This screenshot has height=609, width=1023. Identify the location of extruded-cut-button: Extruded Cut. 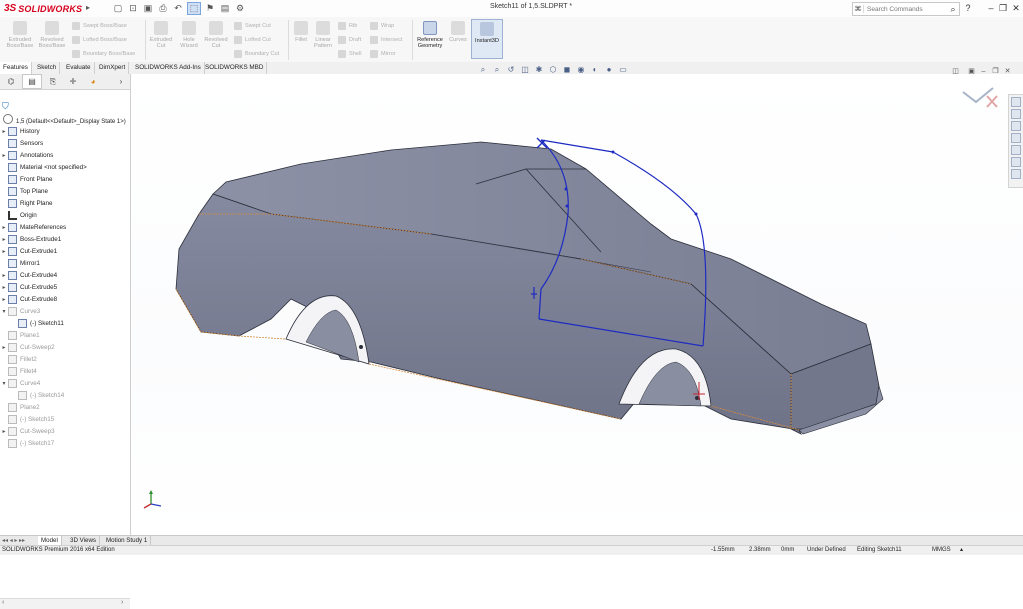
(161, 35).